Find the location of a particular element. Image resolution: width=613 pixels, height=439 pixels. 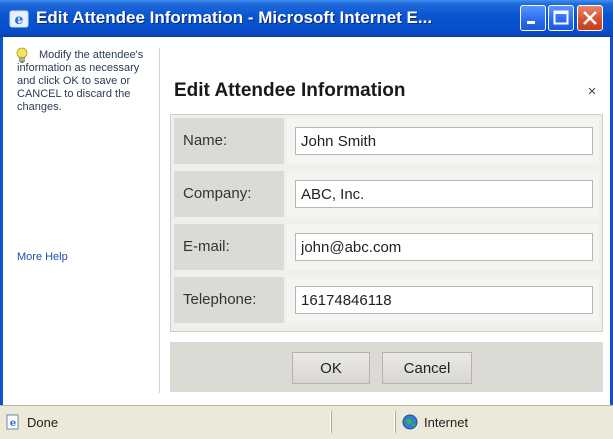

minimize-icon is located at coordinates (531, 22).